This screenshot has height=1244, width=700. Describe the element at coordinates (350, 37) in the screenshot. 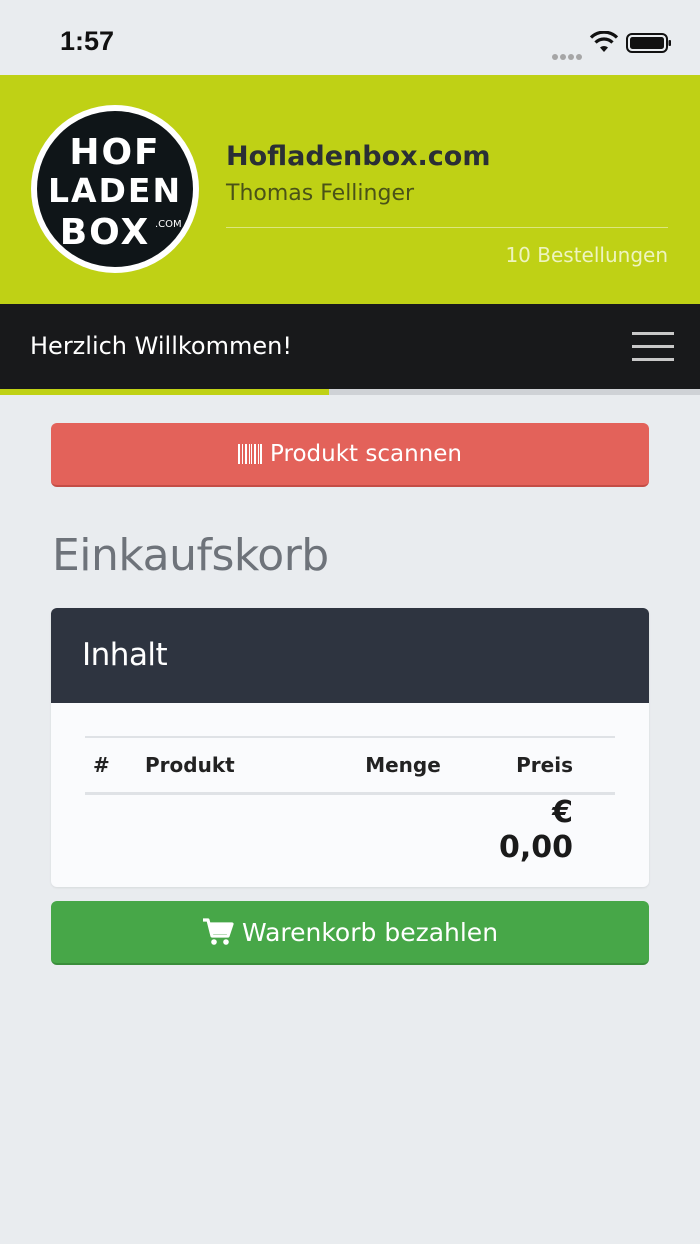

I see `status-bar: 1:57` at that location.